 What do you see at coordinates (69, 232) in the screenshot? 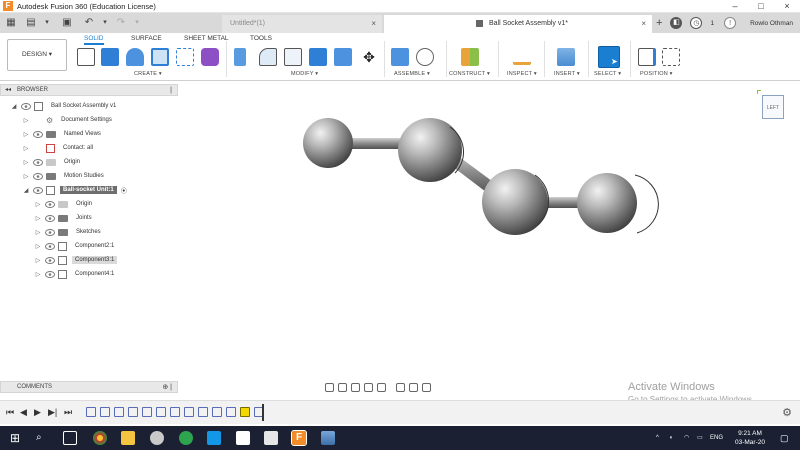
I see `browser-item: ▷ Sketches` at bounding box center [69, 232].